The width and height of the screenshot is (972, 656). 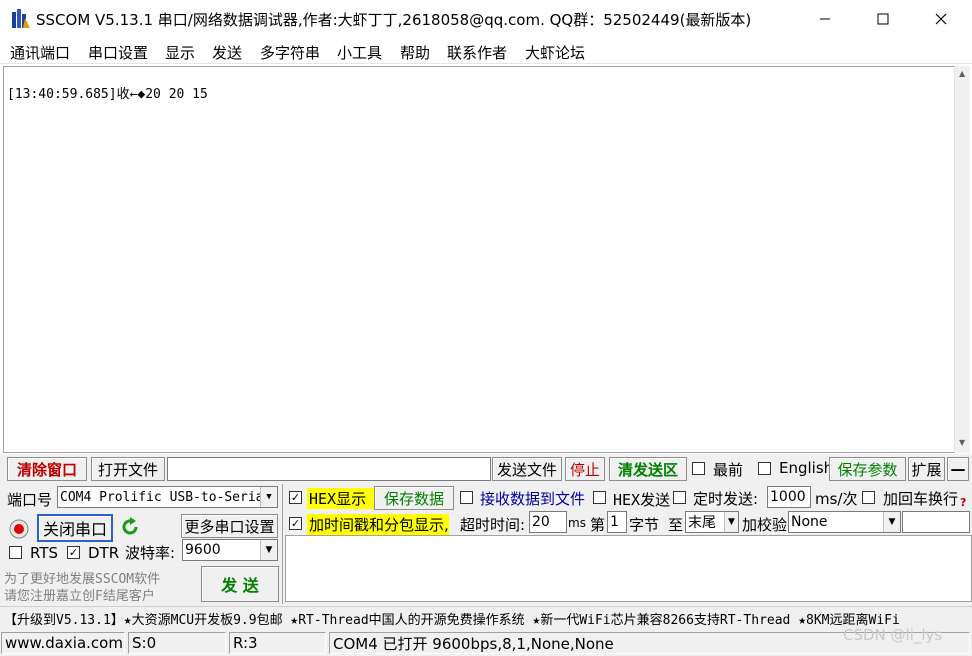 I want to click on checksum-select: None ▼, so click(x=844, y=522).